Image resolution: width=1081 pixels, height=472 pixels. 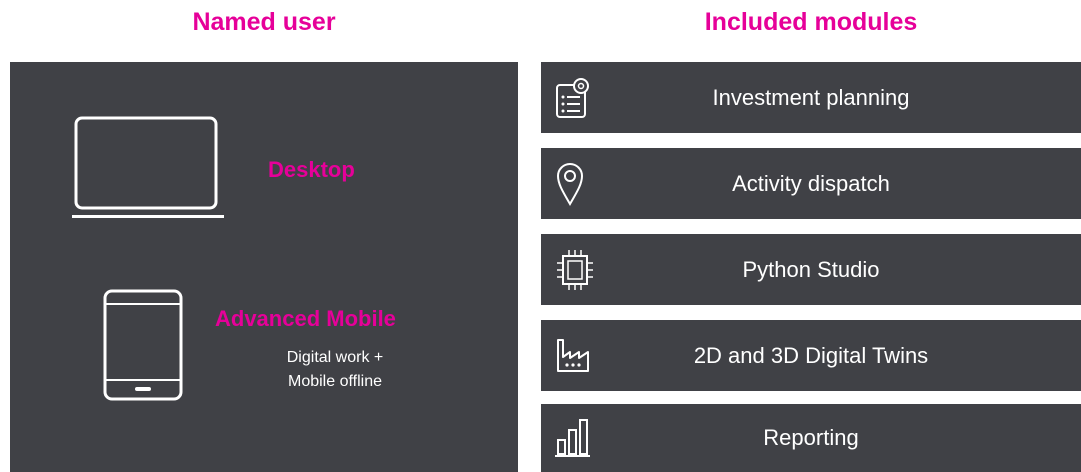 I want to click on module-label: Investment planning, so click(x=811, y=97).